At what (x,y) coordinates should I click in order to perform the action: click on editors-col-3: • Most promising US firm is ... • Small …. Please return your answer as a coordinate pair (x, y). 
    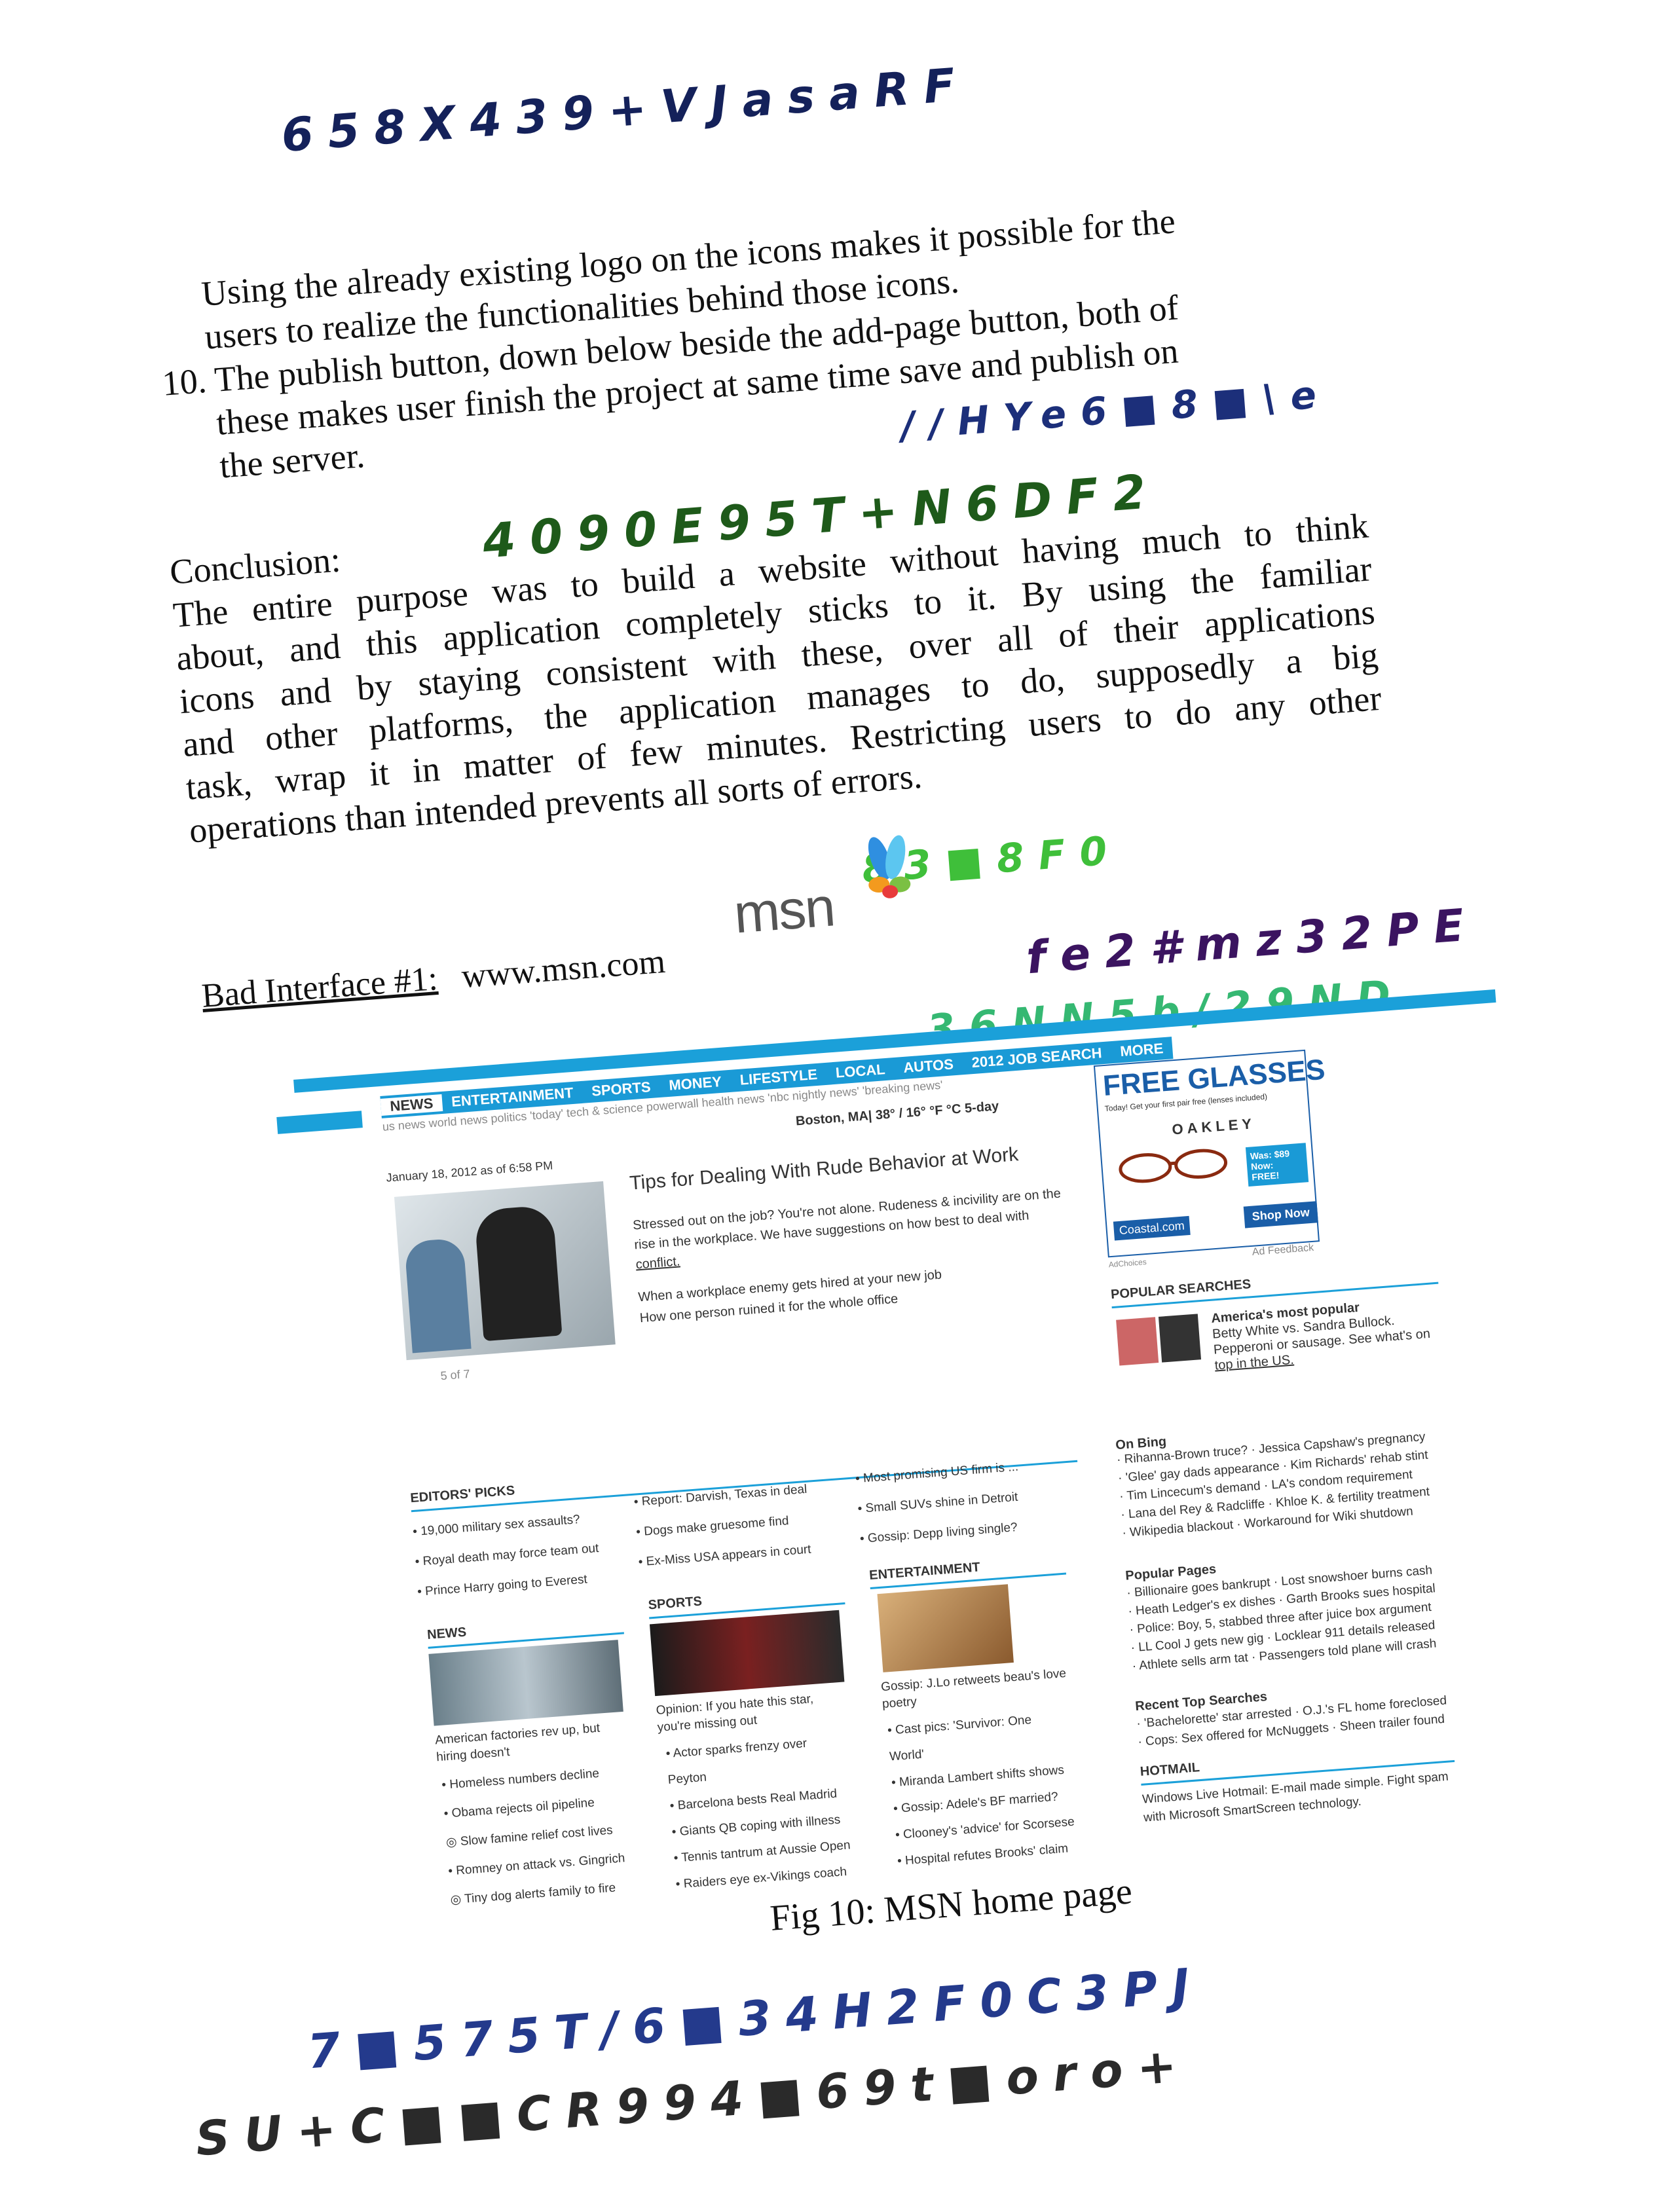
    Looking at the image, I should click on (939, 1503).